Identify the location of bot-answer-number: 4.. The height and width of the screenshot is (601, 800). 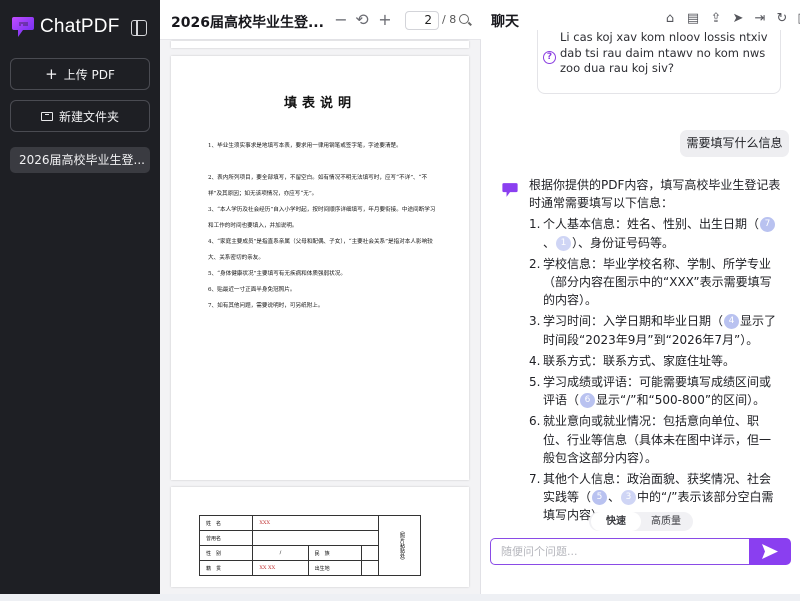
(535, 360).